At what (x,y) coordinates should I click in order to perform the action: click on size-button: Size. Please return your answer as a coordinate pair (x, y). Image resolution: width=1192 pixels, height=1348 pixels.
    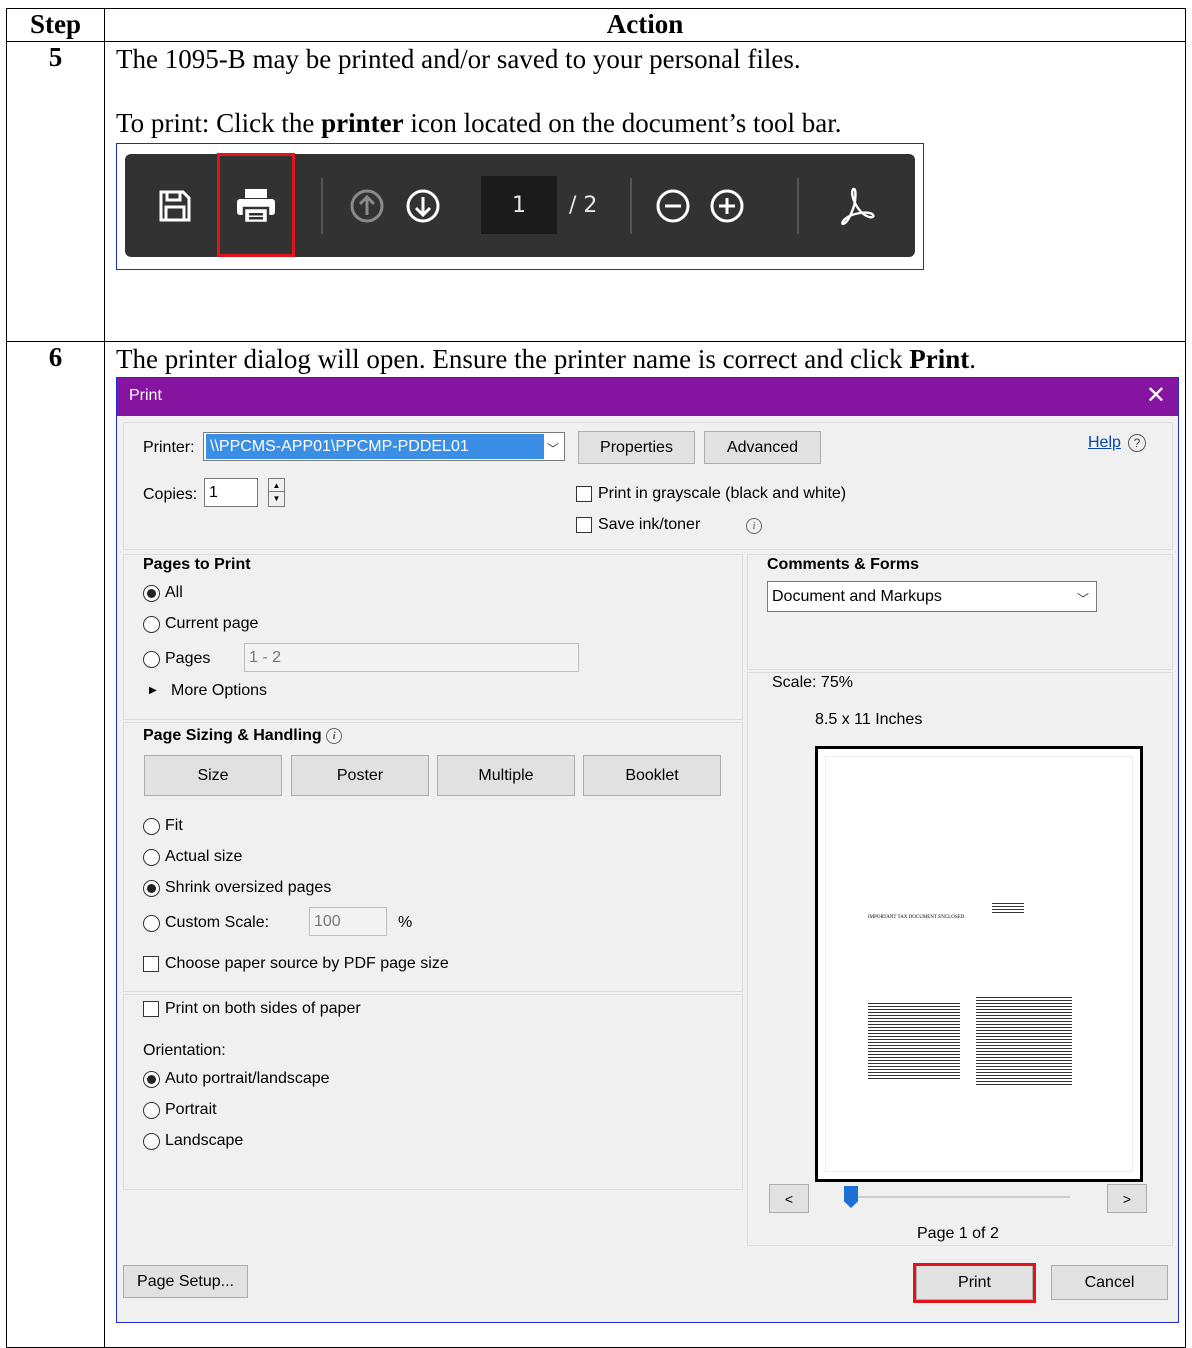
    Looking at the image, I should click on (213, 775).